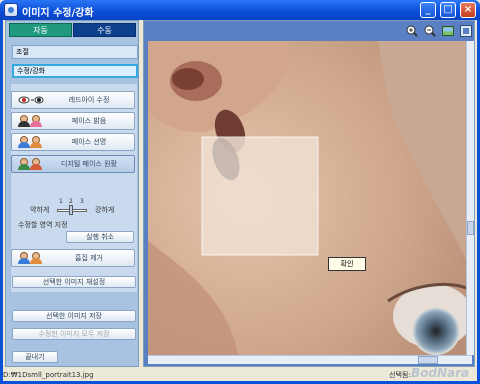  What do you see at coordinates (466, 31) in the screenshot?
I see `view-icon` at bounding box center [466, 31].